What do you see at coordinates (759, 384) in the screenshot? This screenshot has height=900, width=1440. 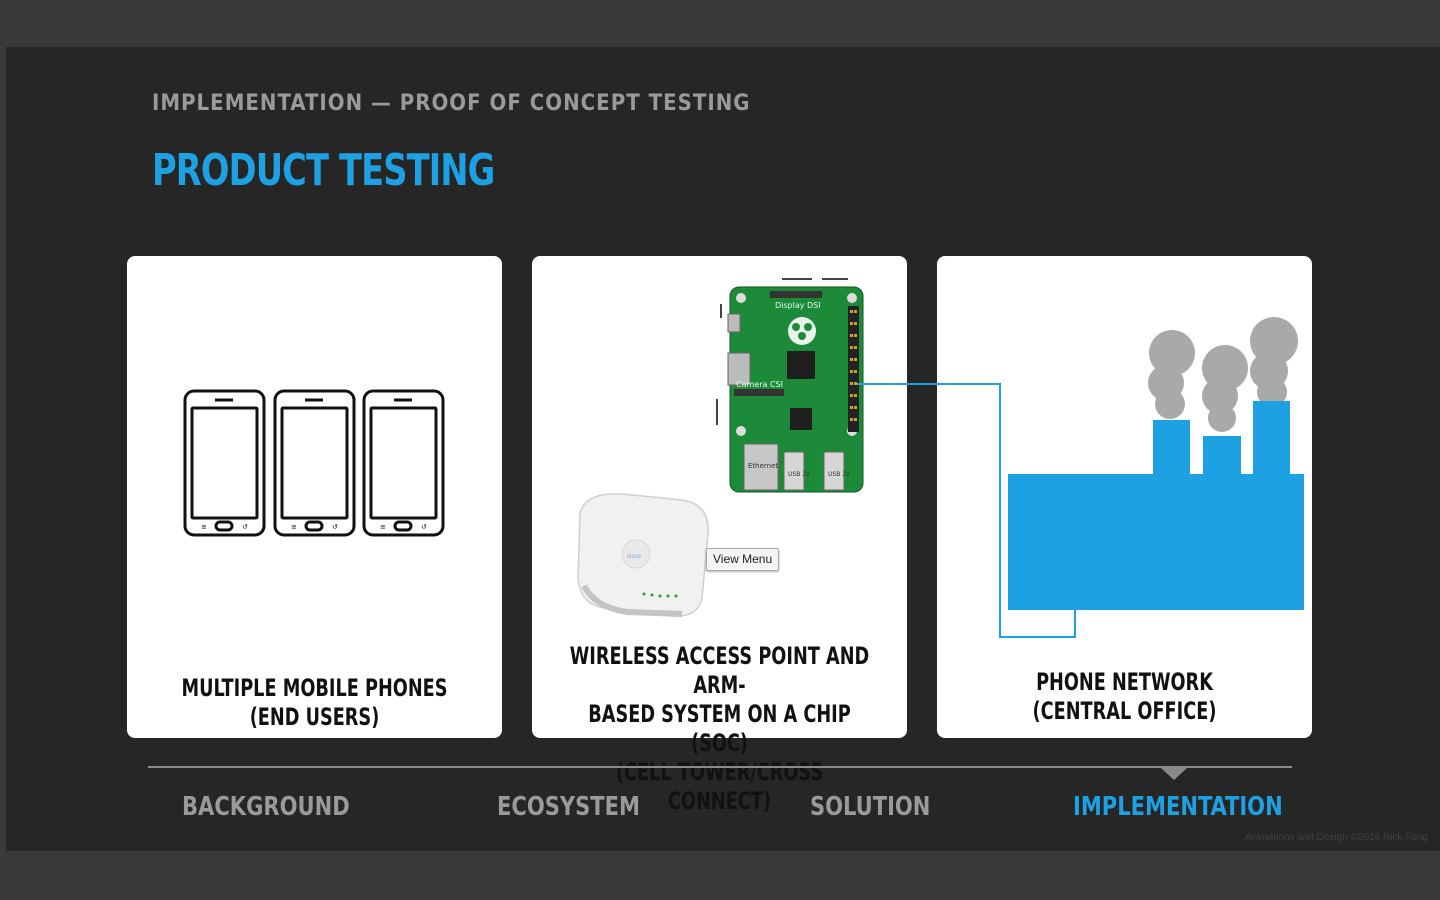 I see `svg-text: Camera CSI` at bounding box center [759, 384].